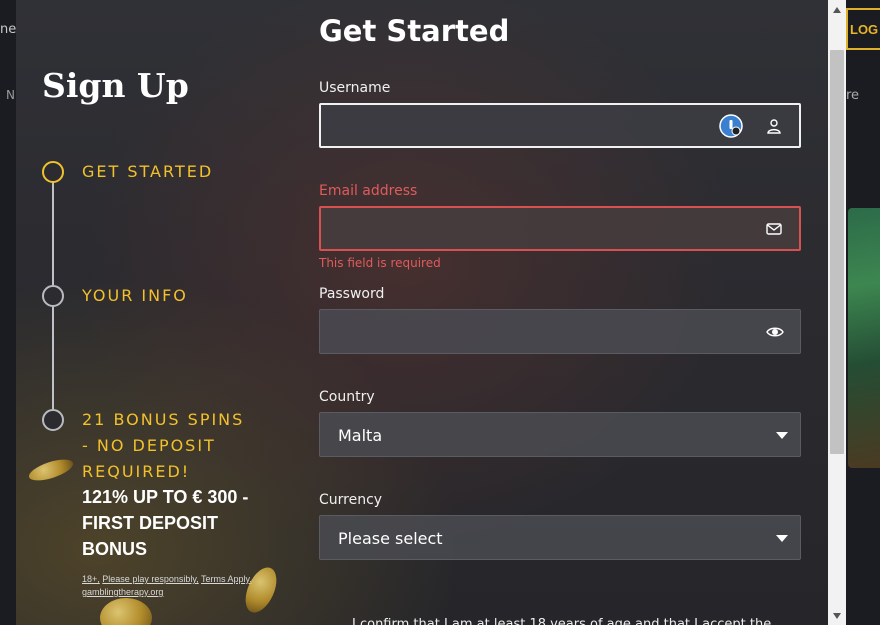  I want to click on scroll-down-arrow-icon, so click(837, 616).